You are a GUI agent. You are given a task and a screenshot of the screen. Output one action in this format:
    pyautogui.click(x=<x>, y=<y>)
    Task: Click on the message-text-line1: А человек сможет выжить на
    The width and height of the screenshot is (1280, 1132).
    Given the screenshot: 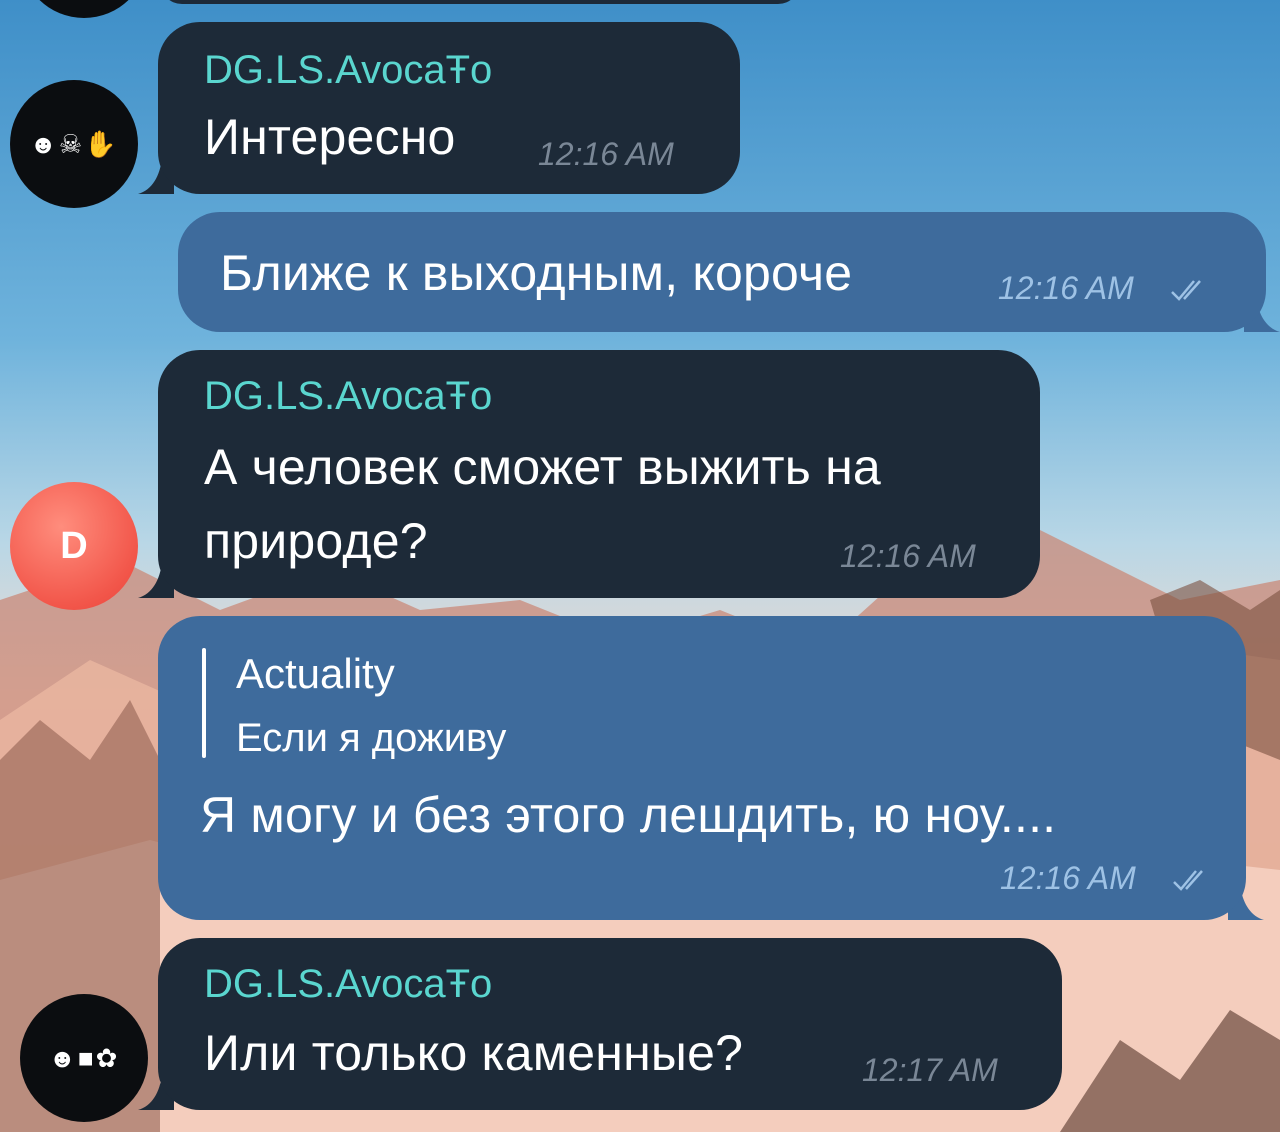 What is the action you would take?
    pyautogui.click(x=542, y=467)
    